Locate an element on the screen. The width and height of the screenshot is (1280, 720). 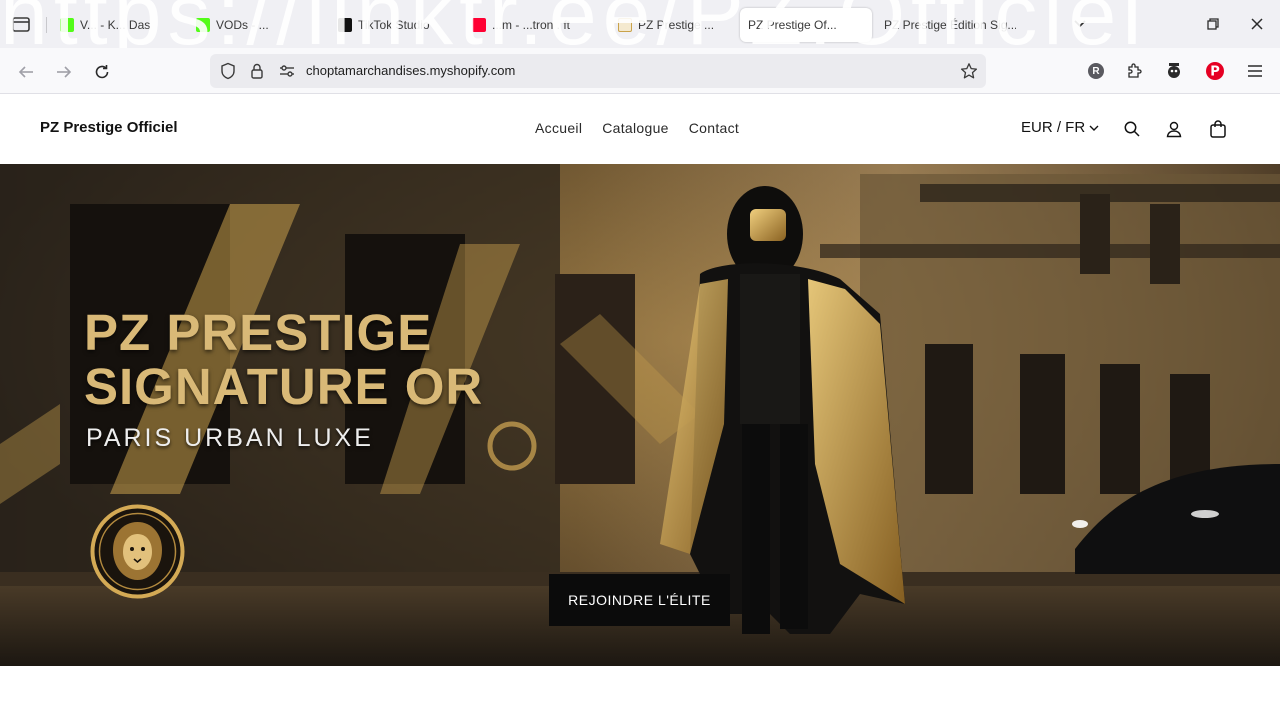
reload-icon is located at coordinates (102, 72).